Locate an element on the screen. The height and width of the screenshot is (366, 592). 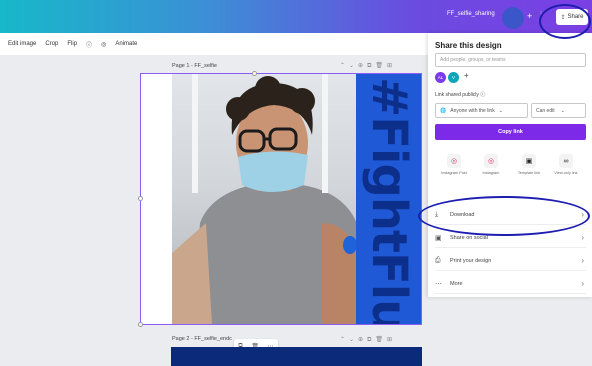
globe-icon: 🌐 is located at coordinates (443, 110).